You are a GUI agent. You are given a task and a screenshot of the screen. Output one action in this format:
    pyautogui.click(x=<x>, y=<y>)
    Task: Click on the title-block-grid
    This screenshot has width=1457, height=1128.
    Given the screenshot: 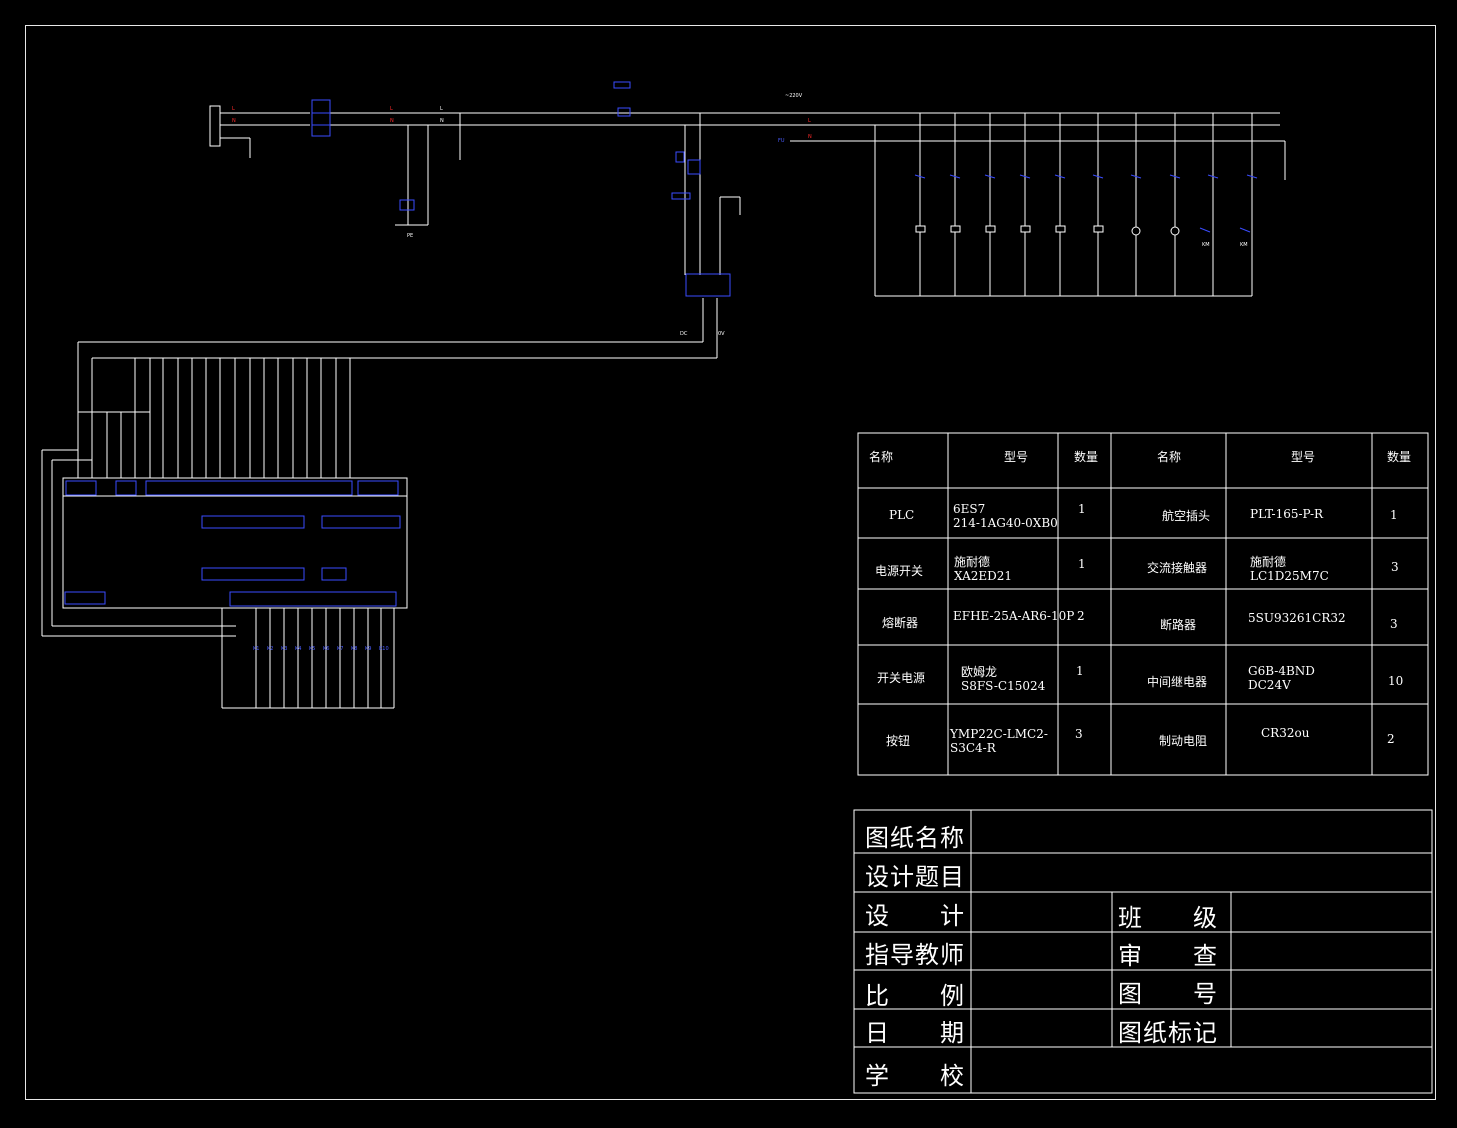 What is the action you would take?
    pyautogui.click(x=1143, y=951)
    